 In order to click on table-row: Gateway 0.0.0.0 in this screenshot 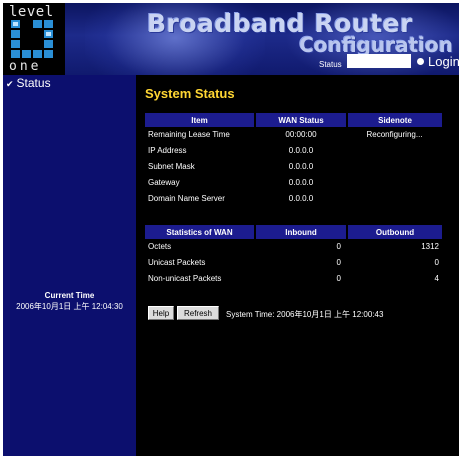, I will do `click(293, 183)`.